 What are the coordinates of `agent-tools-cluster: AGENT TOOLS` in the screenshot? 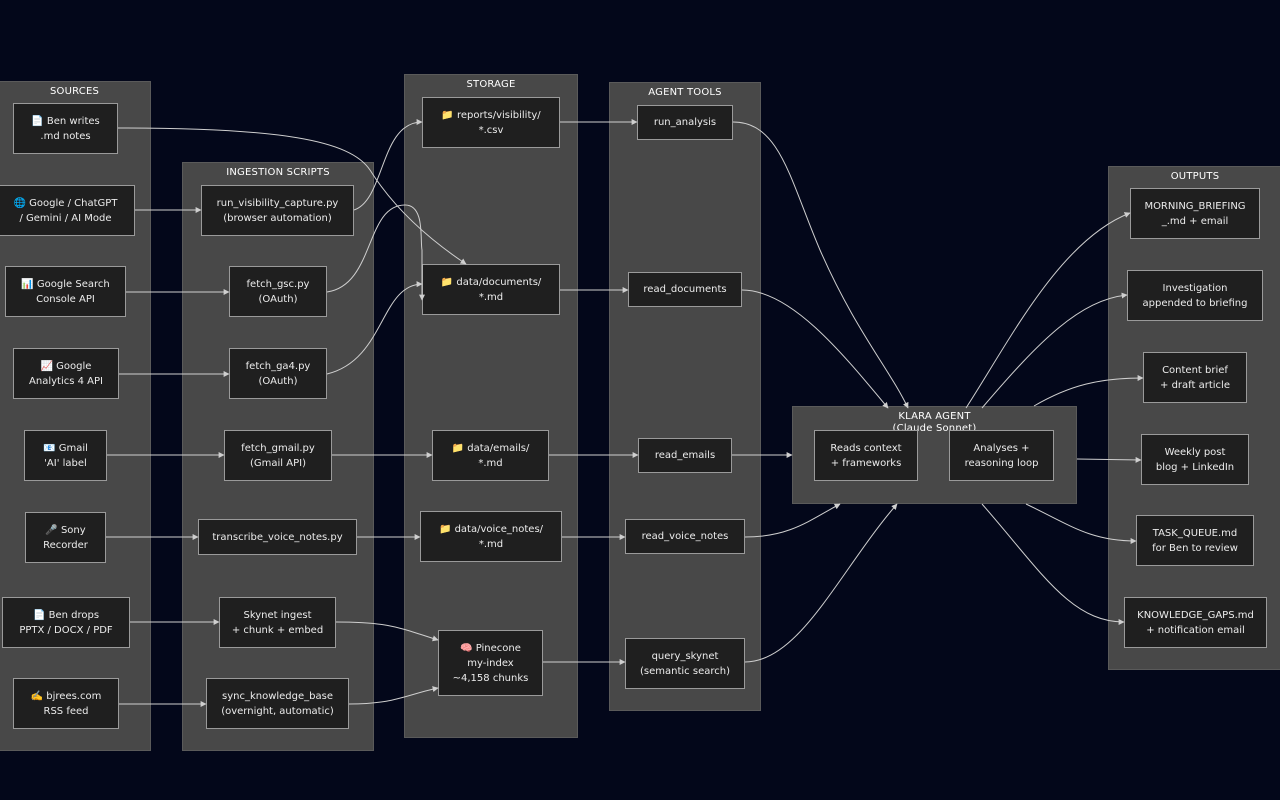 It's located at (685, 396).